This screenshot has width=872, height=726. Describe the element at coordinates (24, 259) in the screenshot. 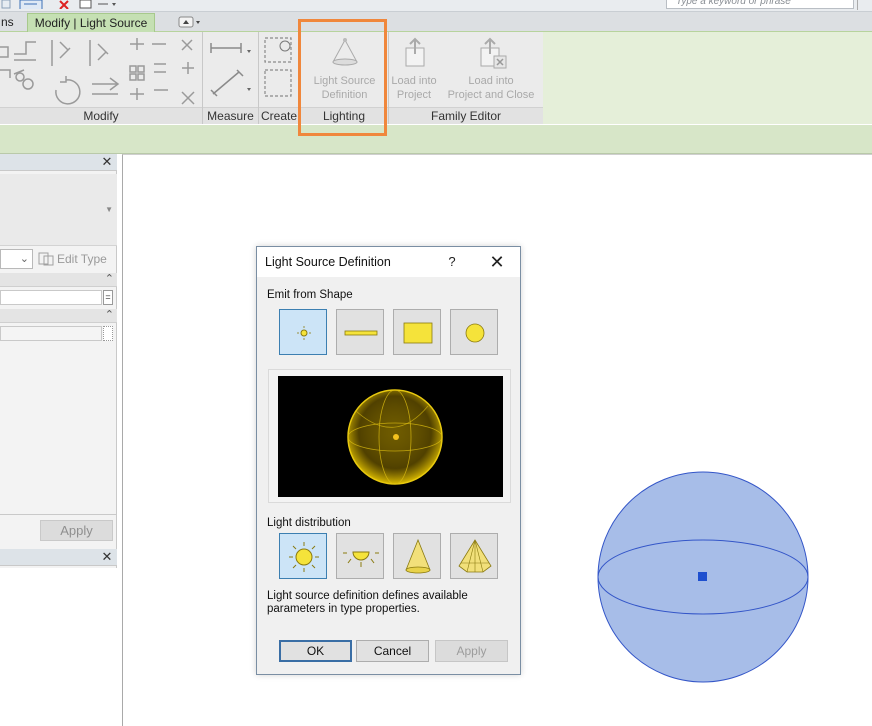

I see `chevron-down-icon: ⌄` at that location.